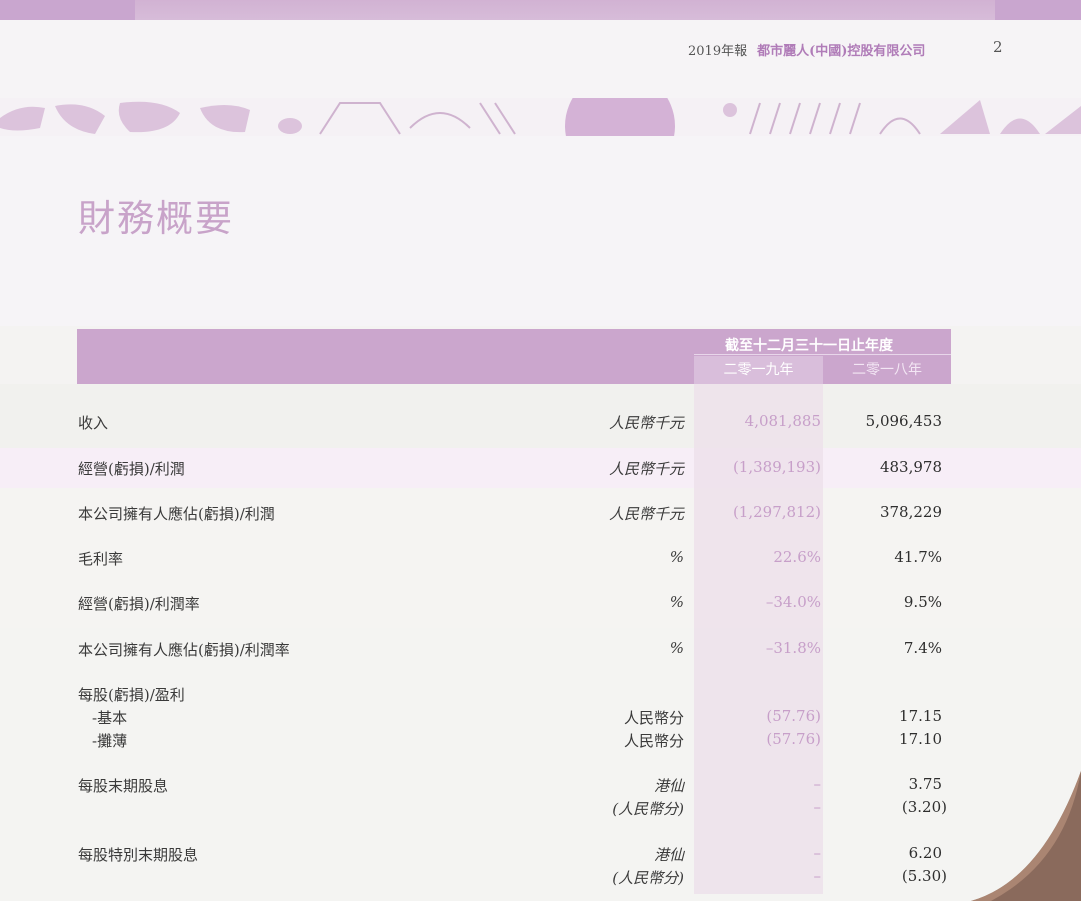 The height and width of the screenshot is (901, 1081). I want to click on special-dividend-2019-hk: –, so click(817, 853).